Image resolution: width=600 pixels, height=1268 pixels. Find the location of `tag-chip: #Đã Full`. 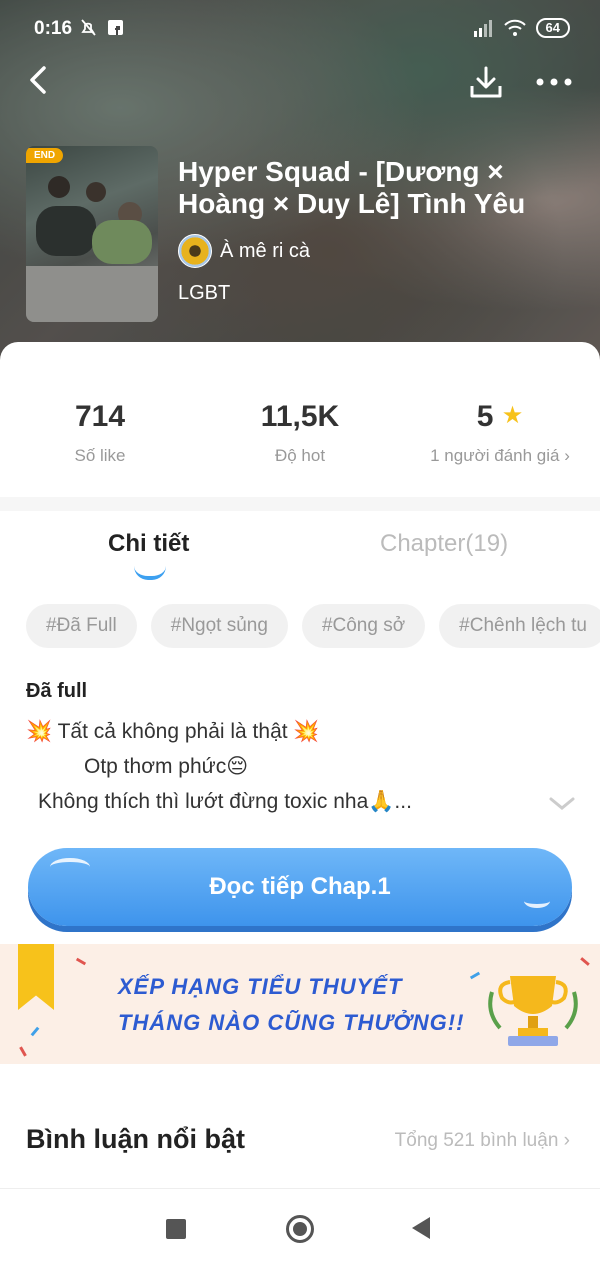

tag-chip: #Đã Full is located at coordinates (81, 626).